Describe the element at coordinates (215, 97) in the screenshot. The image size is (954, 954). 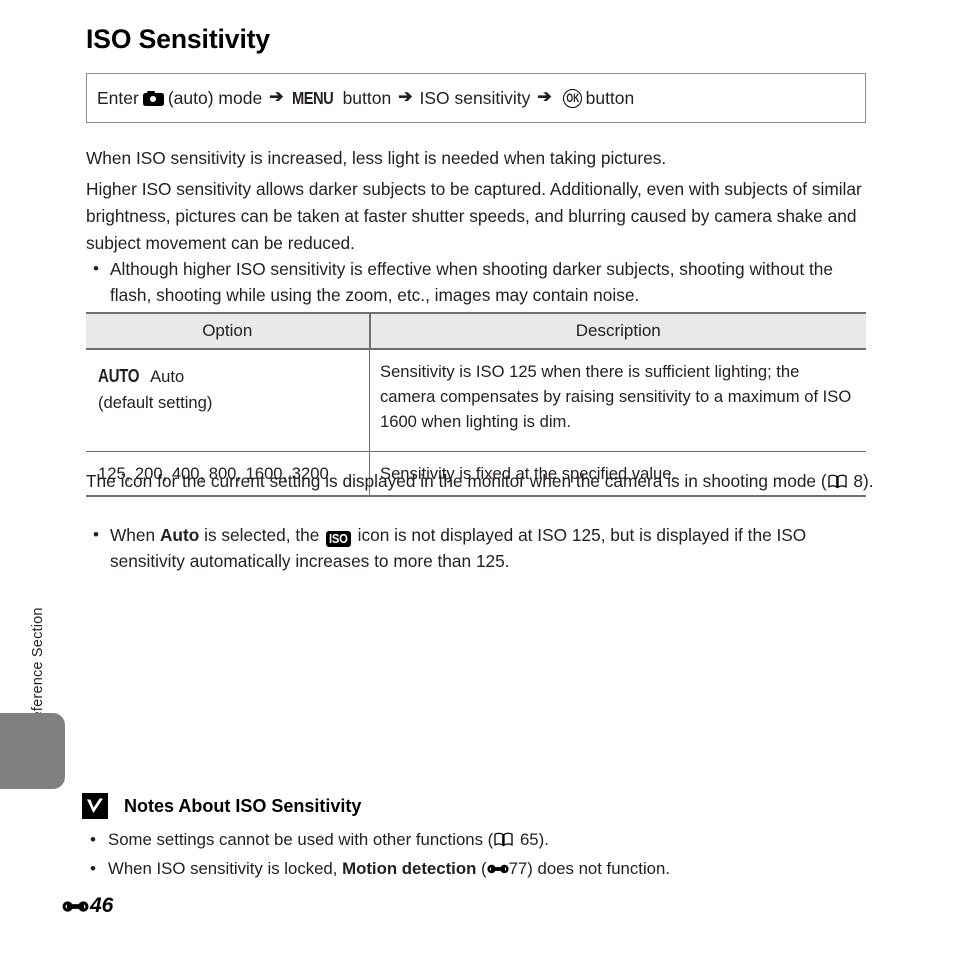
I see `nav-mode-text: (auto) mode` at that location.